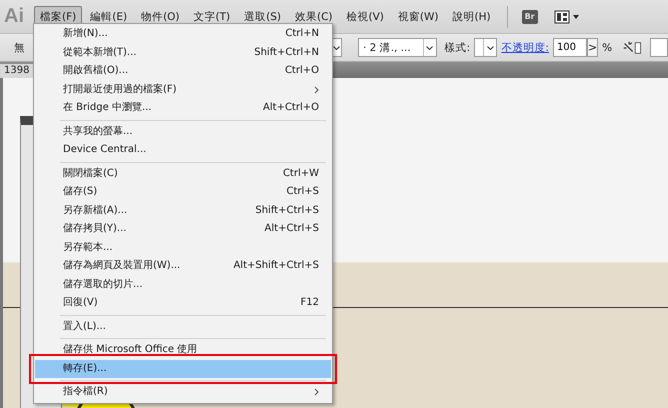  I want to click on menu-item: 從範本新增(T)... Shift+Ctrl+N, so click(183, 53).